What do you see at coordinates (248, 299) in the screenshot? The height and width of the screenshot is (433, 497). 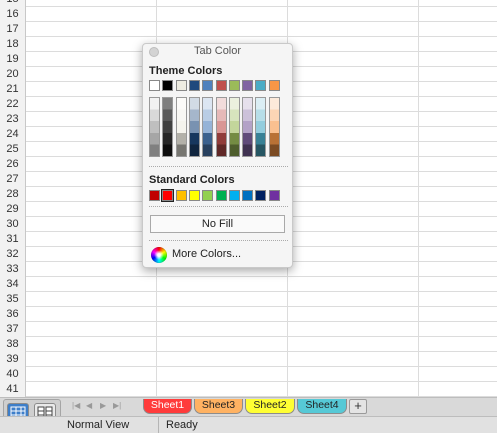 I see `grid-row: 35` at bounding box center [248, 299].